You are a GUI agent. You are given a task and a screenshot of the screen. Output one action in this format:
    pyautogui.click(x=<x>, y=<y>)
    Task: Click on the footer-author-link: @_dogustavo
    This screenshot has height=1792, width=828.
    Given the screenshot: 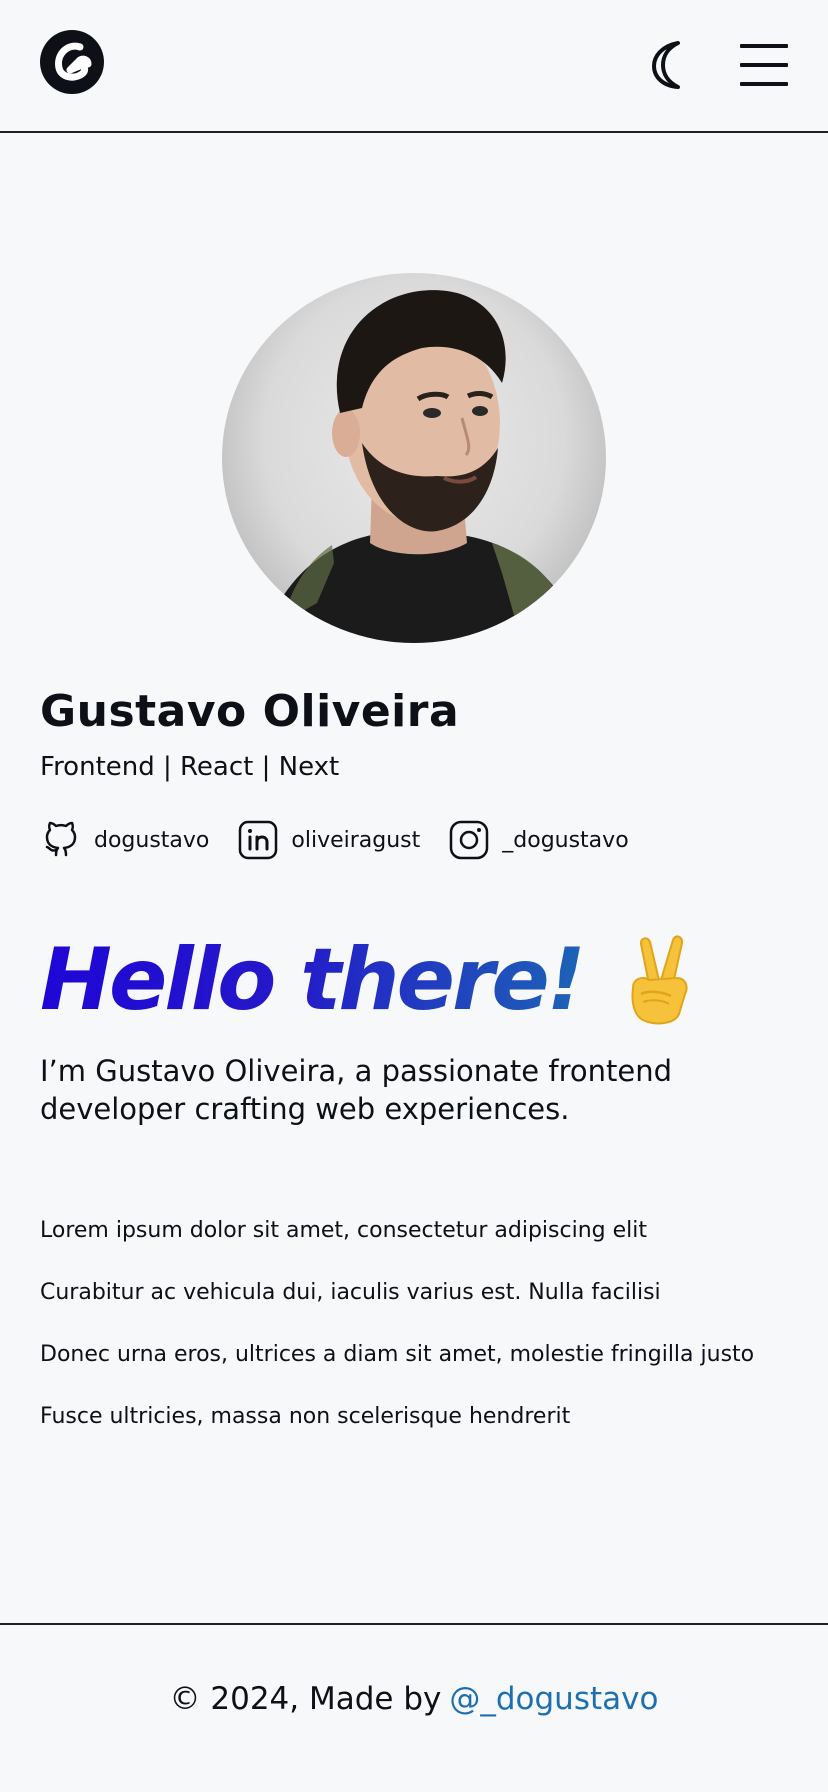 What is the action you would take?
    pyautogui.click(x=553, y=1699)
    